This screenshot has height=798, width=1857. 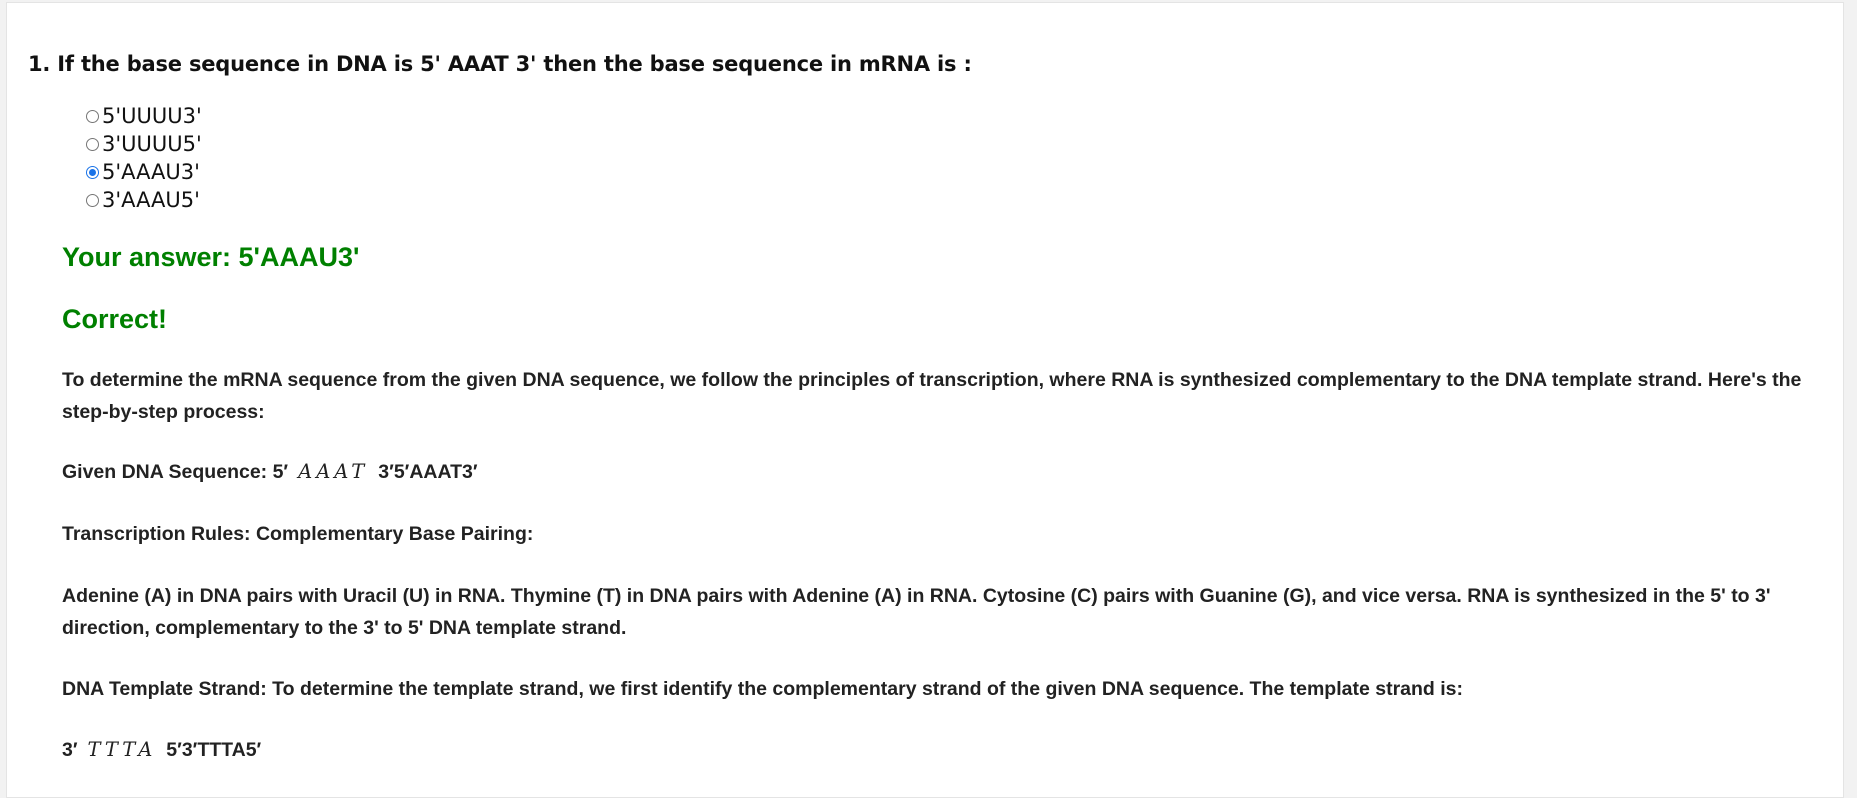 I want to click on template-suffix: 5′3′TTTA5′, so click(x=214, y=750).